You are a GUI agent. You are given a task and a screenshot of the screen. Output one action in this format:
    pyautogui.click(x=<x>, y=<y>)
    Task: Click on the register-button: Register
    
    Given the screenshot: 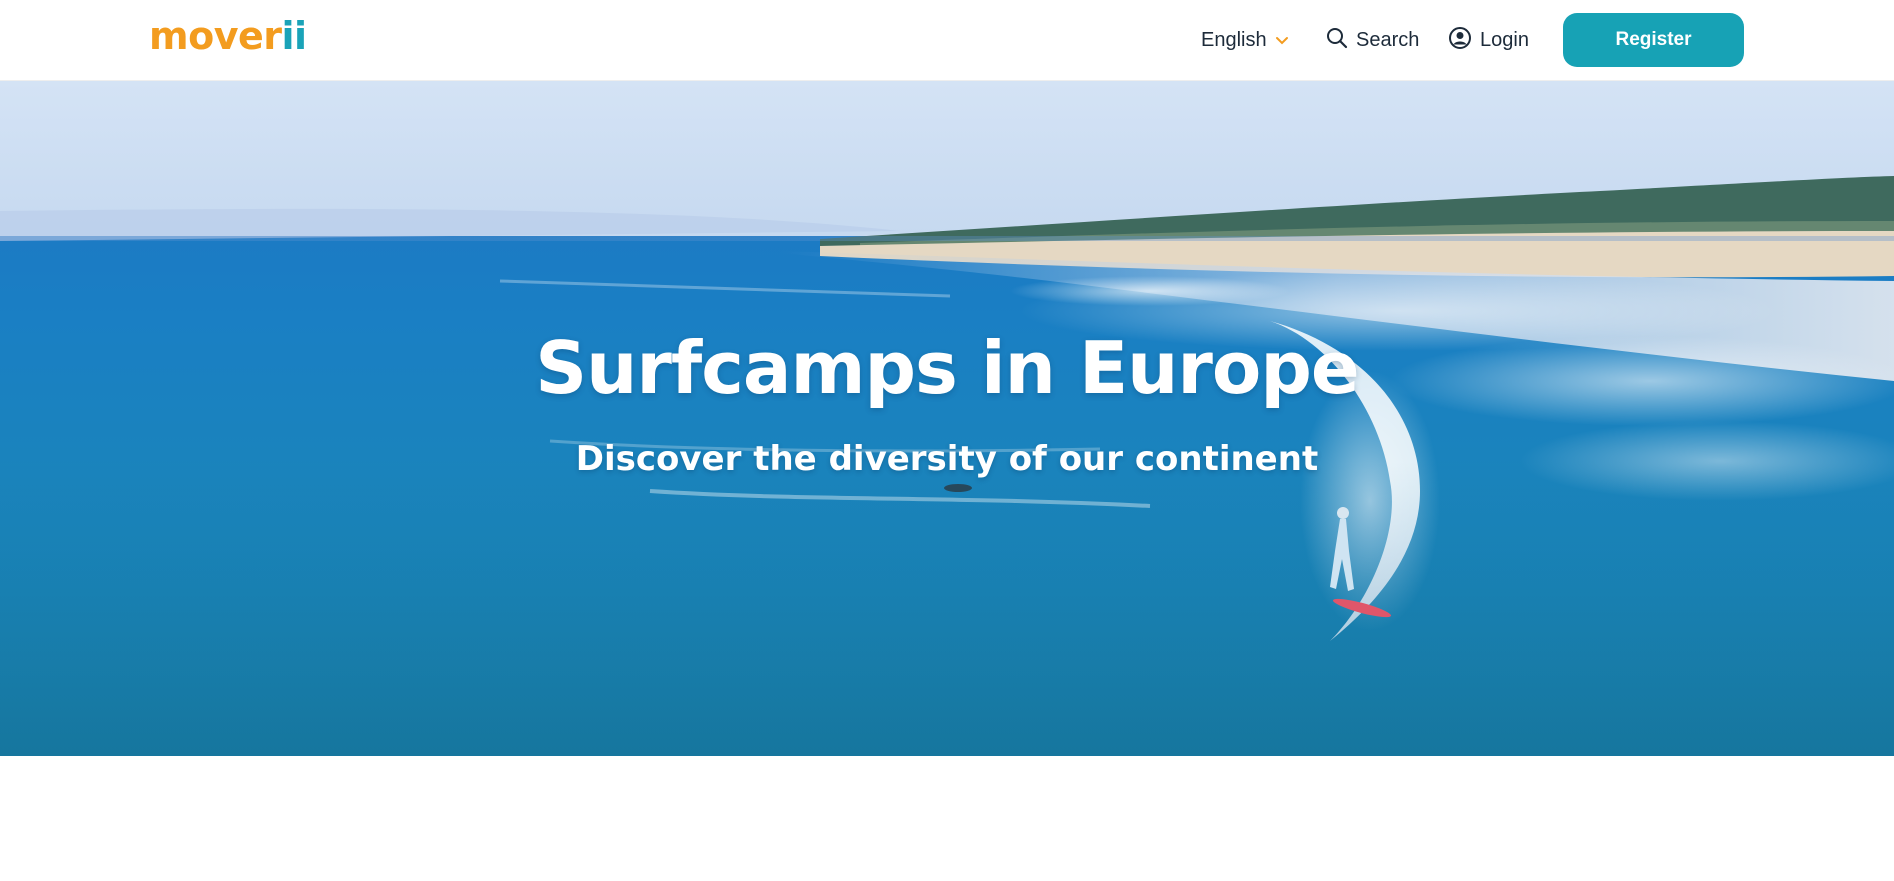 What is the action you would take?
    pyautogui.click(x=1653, y=40)
    